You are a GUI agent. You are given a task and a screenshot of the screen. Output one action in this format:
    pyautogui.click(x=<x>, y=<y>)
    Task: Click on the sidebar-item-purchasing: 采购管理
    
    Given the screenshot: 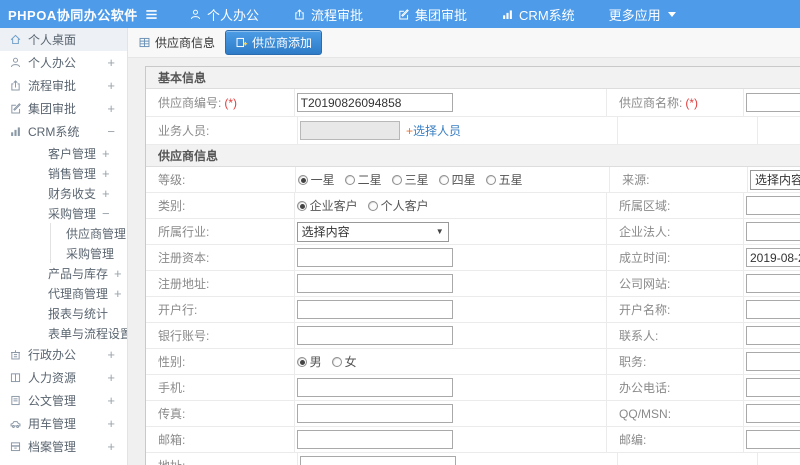 What is the action you would take?
    pyautogui.click(x=88, y=253)
    